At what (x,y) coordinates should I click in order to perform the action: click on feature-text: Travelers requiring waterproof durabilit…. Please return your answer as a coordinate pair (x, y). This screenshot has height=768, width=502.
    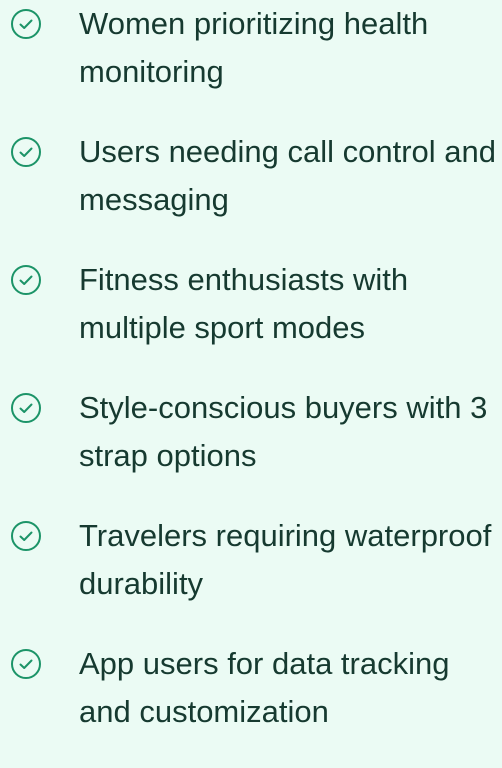
    Looking at the image, I should click on (285, 559).